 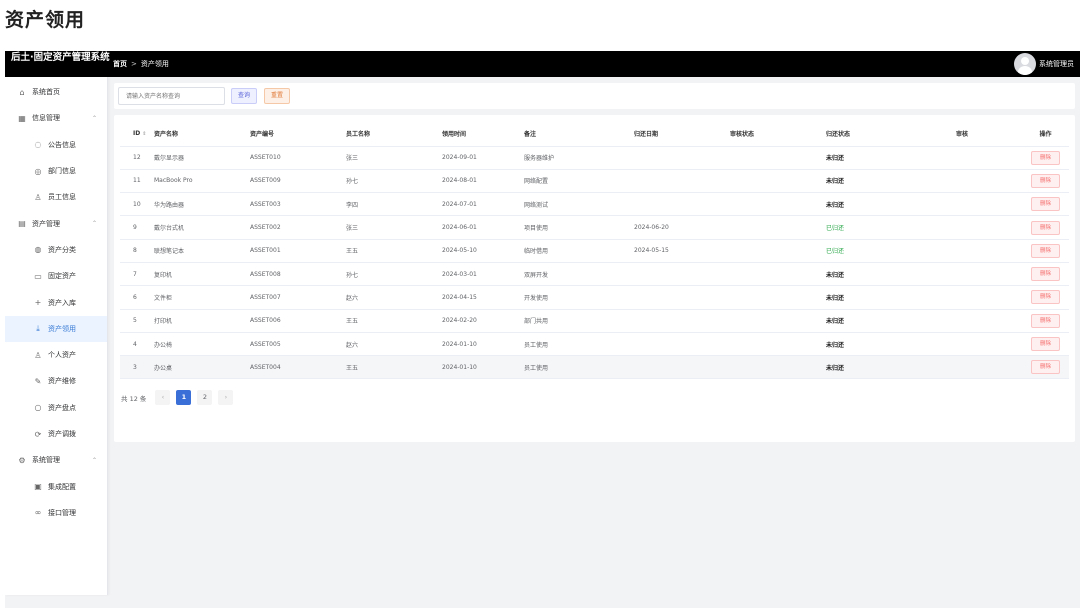 I want to click on sidebar-item-6: ◍ 资产分类, so click(x=56, y=250).